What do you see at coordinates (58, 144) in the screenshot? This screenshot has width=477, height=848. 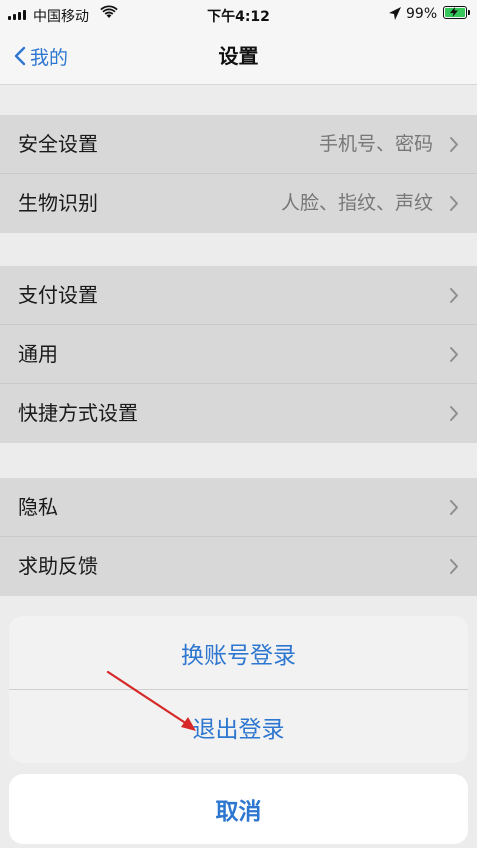 I see `row-label: 安全设置` at bounding box center [58, 144].